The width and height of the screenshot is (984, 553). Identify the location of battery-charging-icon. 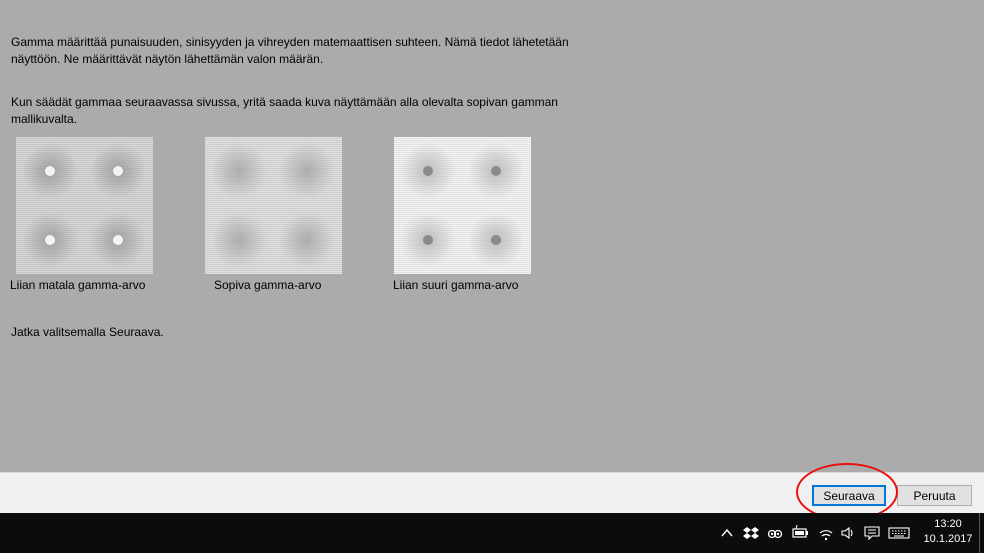
(800, 532).